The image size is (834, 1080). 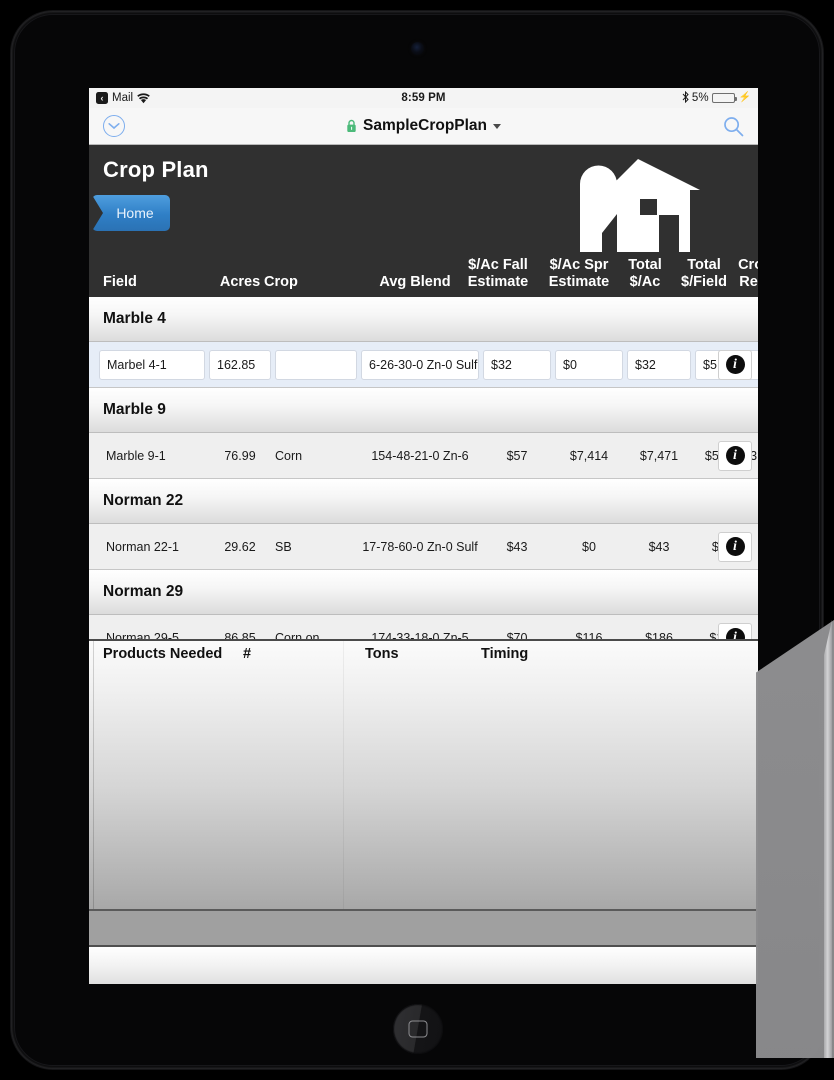 I want to click on battery-percent-label: 5%, so click(x=700, y=98).